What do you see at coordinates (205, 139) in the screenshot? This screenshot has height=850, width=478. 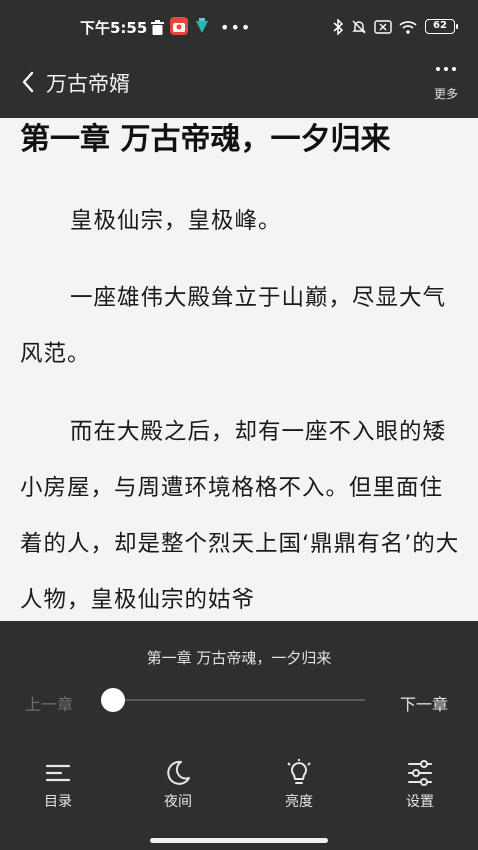 I see `chapter-heading: 第一章 万古帝魂，一夕归来` at bounding box center [205, 139].